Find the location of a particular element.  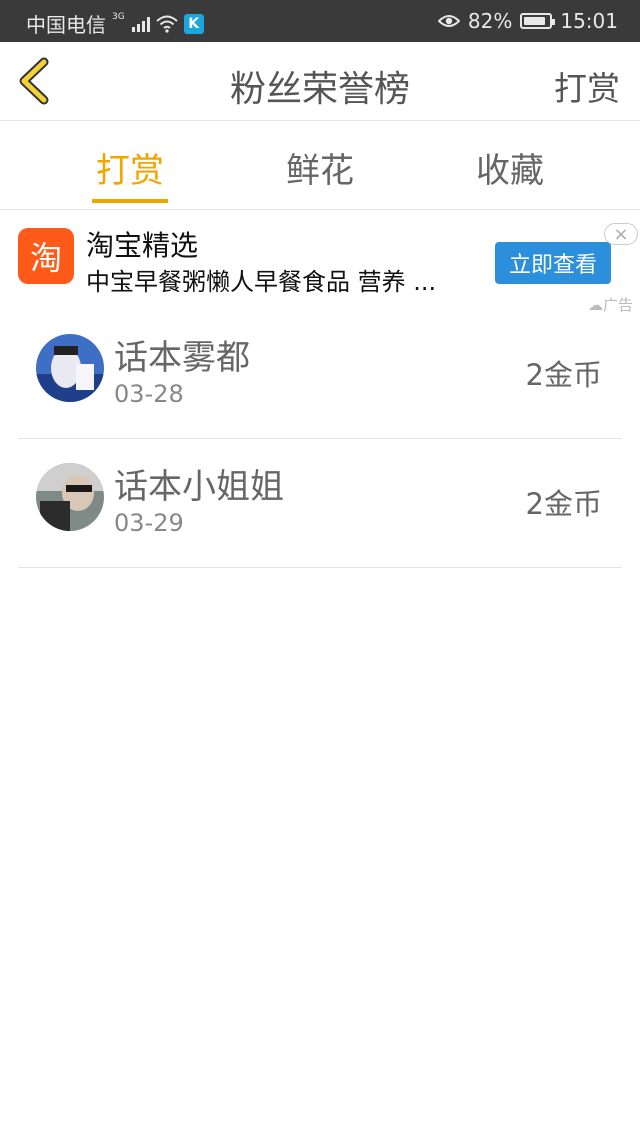

tab-flowers: 鲜花 is located at coordinates (320, 167).